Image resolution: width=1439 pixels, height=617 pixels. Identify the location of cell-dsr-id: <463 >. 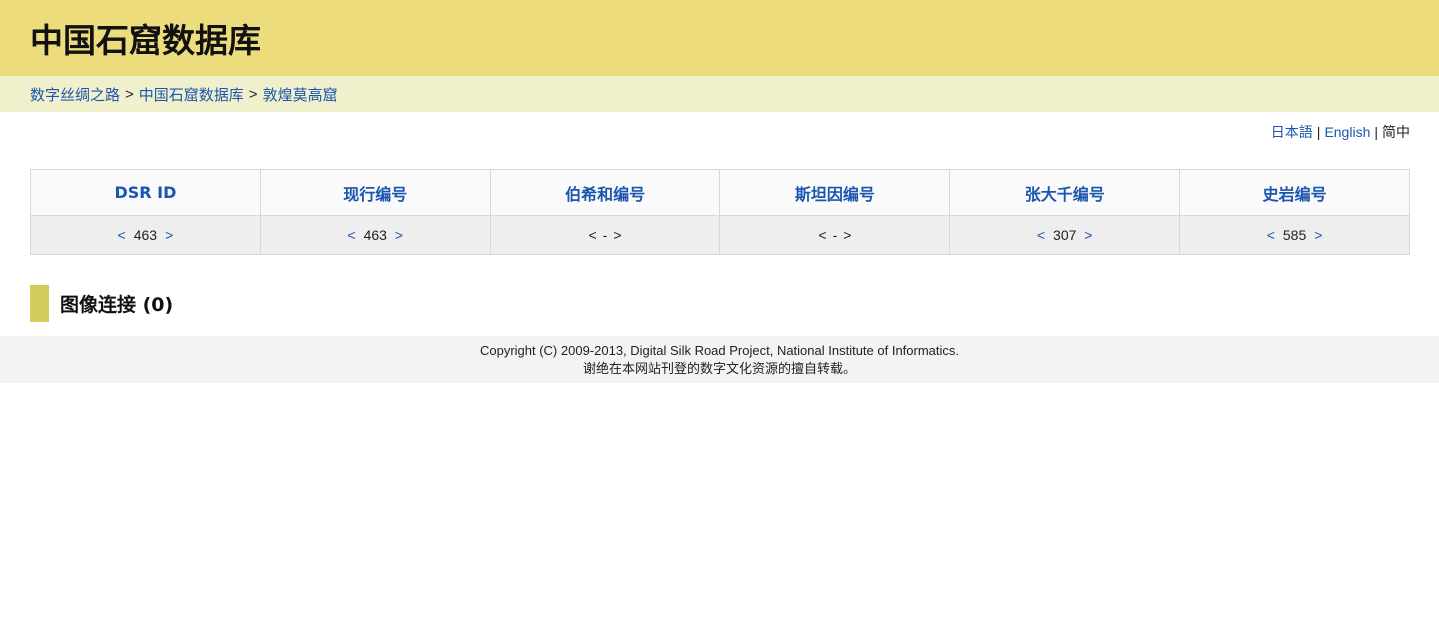
(145, 235).